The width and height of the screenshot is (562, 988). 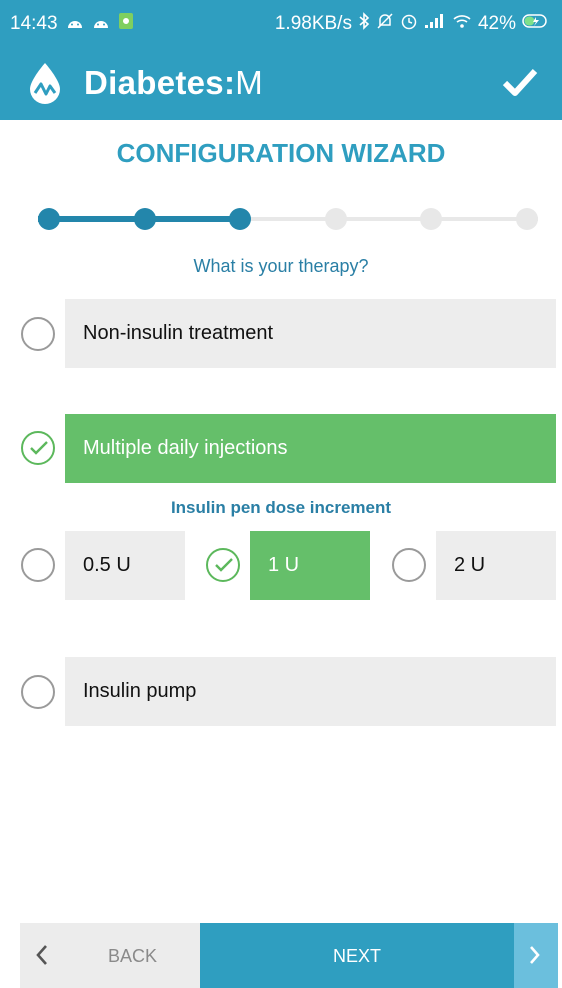 What do you see at coordinates (281, 507) in the screenshot?
I see `pen-increment-title: Insulin pen dose increment` at bounding box center [281, 507].